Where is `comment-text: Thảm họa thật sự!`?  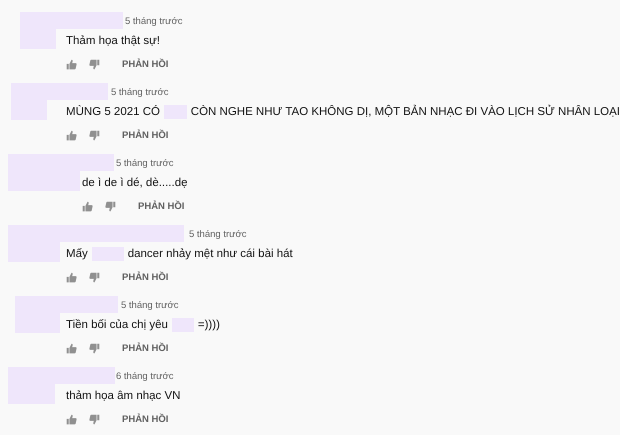
comment-text: Thảm họa thật sự! is located at coordinates (113, 41).